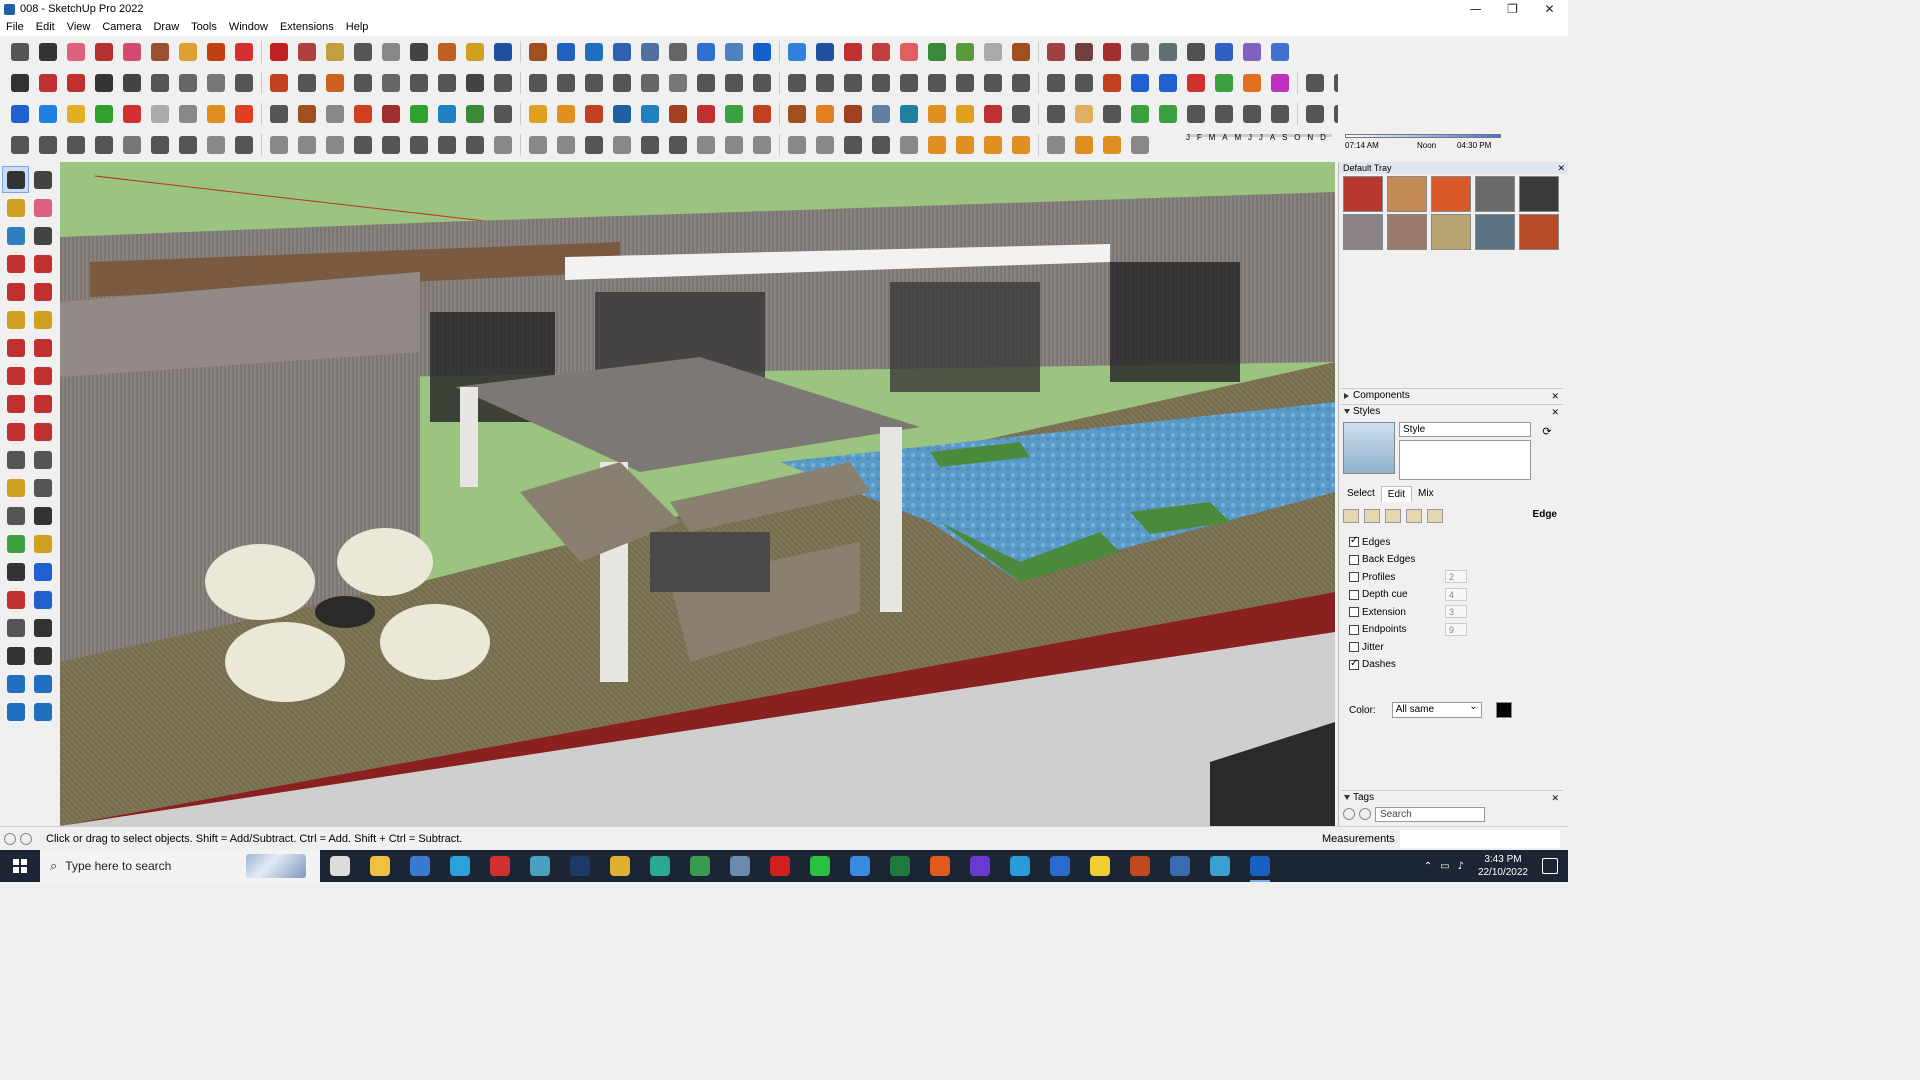 This screenshot has width=1920, height=1080. Describe the element at coordinates (1456, 611) in the screenshot. I see `edge-option-value: 3` at that location.